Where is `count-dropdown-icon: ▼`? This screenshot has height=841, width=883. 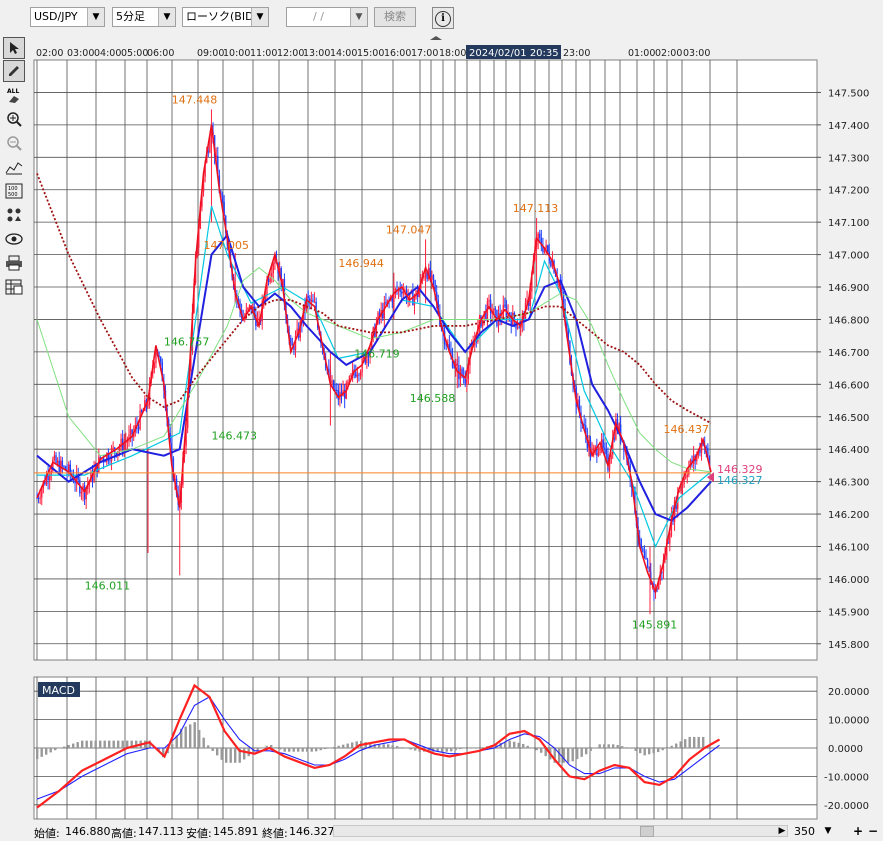 count-dropdown-icon: ▼ is located at coordinates (828, 831).